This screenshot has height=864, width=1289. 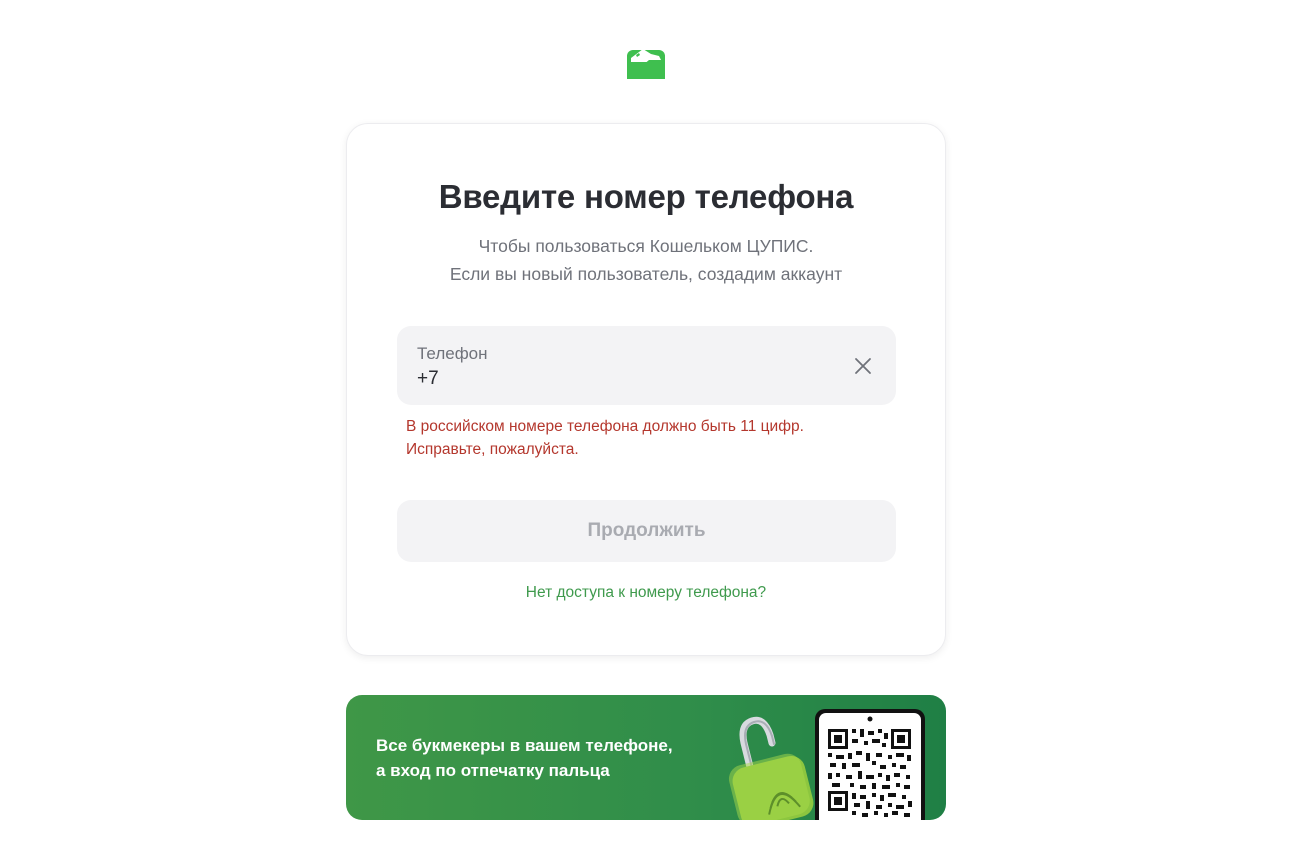 I want to click on wallet-logo-icon, so click(x=646, y=64).